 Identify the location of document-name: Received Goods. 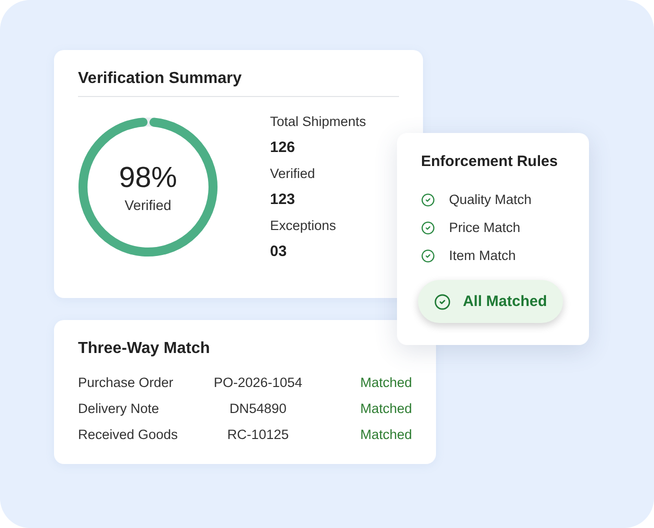
(128, 435).